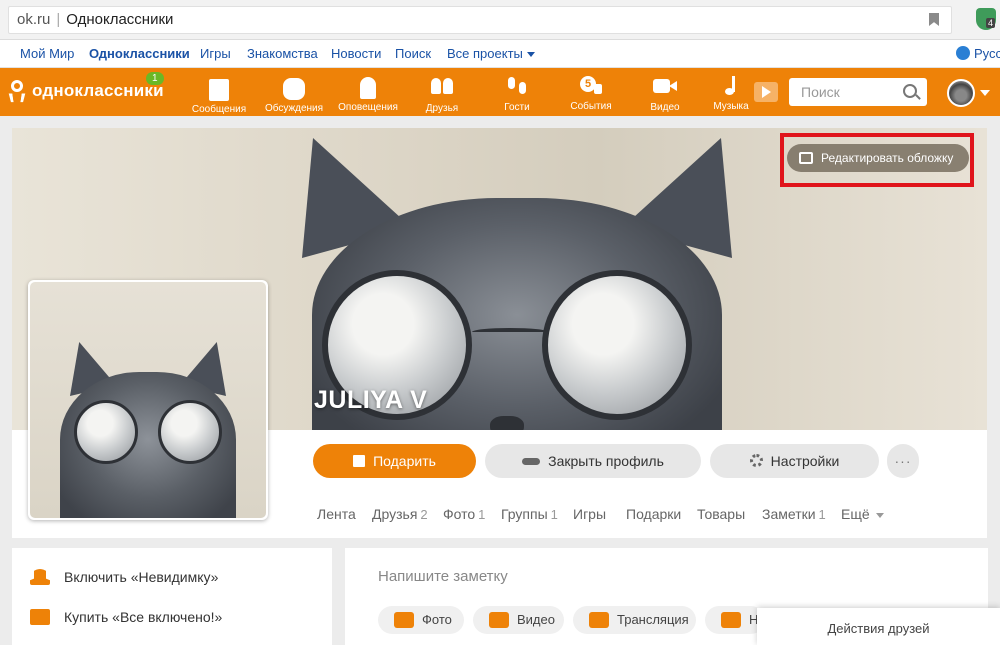 The image size is (1000, 645). Describe the element at coordinates (356, 53) in the screenshot. I see `nav-link-news: Новости` at that location.